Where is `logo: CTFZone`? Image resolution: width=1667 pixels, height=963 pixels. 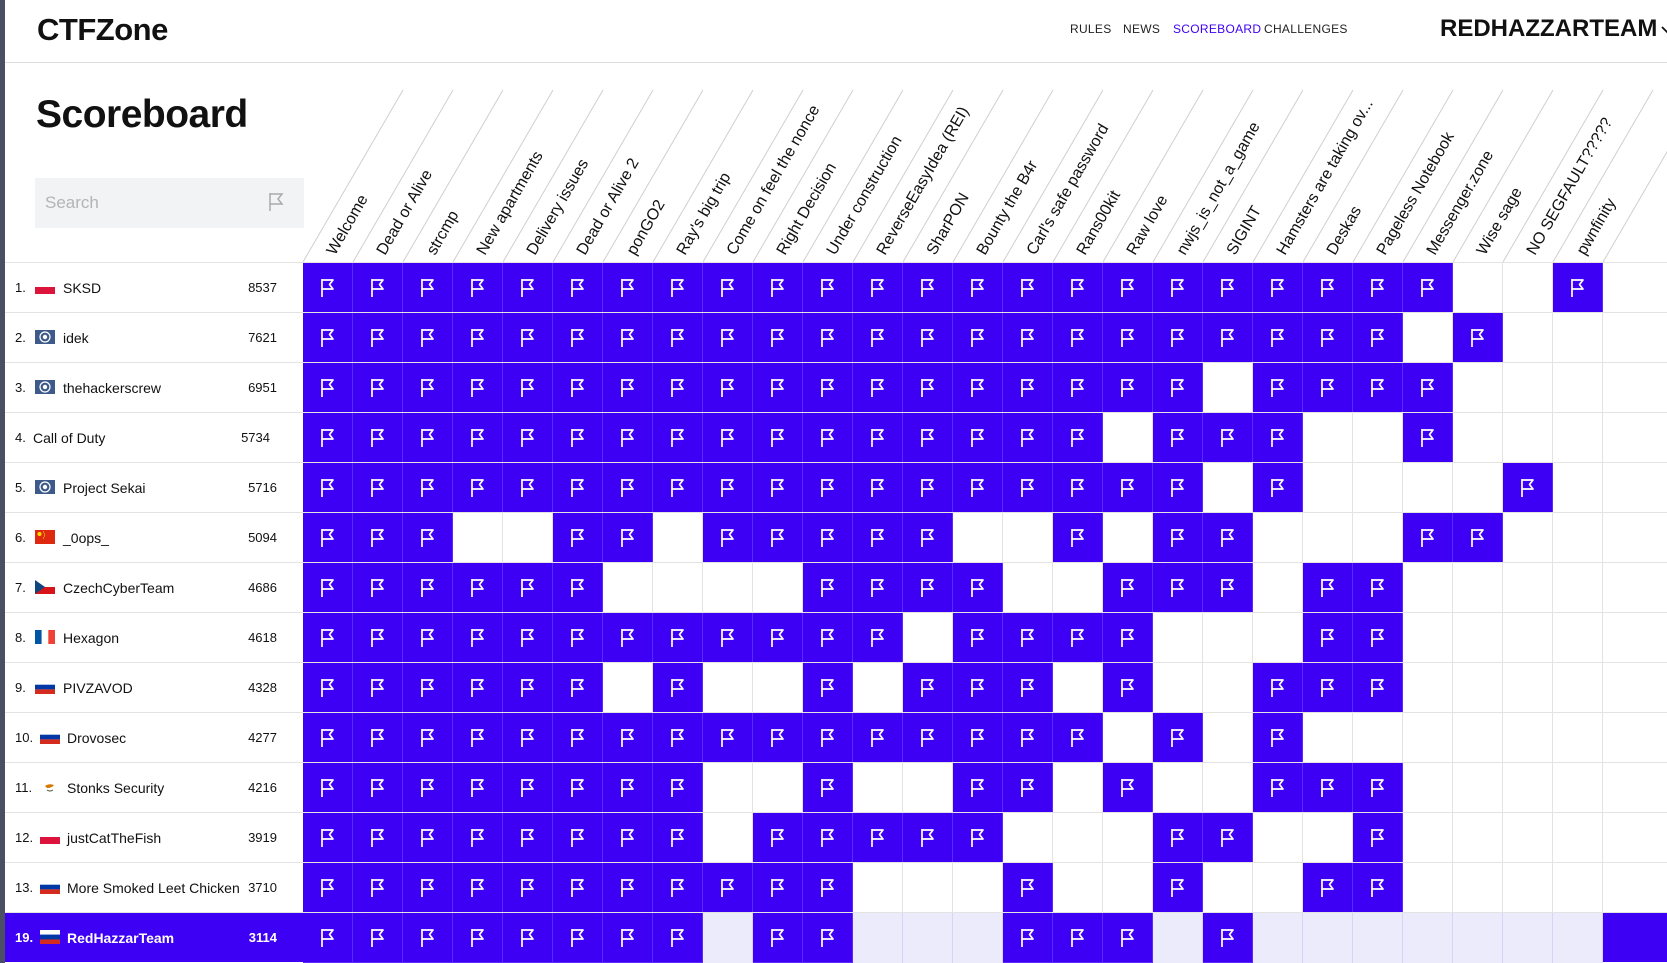 logo: CTFZone is located at coordinates (102, 30).